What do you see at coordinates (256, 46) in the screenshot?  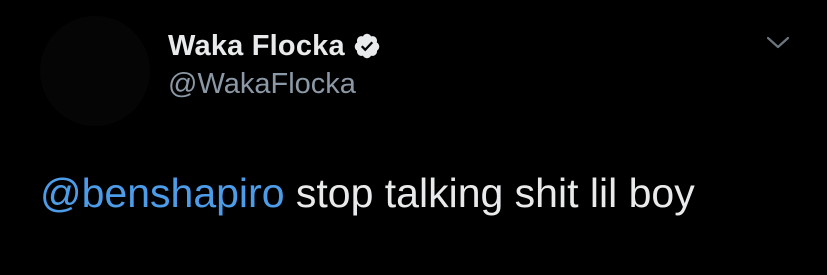 I see `author-display-name: Waka Flocka` at bounding box center [256, 46].